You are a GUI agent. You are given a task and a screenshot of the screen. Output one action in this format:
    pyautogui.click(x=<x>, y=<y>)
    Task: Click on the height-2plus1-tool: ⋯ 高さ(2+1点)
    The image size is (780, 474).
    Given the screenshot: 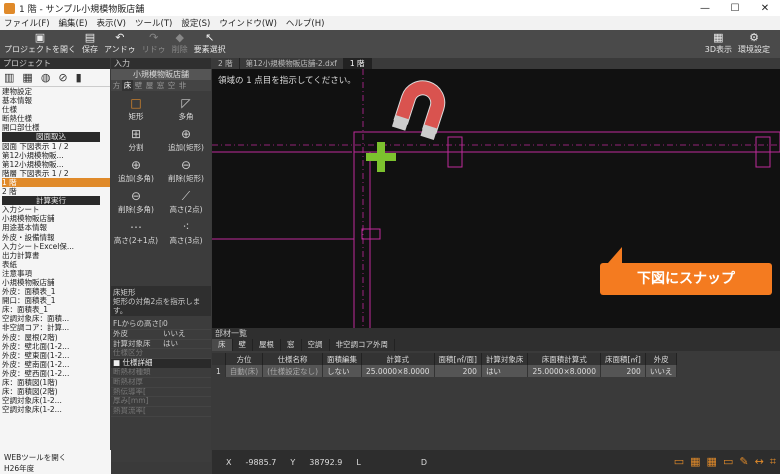 What is the action you would take?
    pyautogui.click(x=136, y=232)
    